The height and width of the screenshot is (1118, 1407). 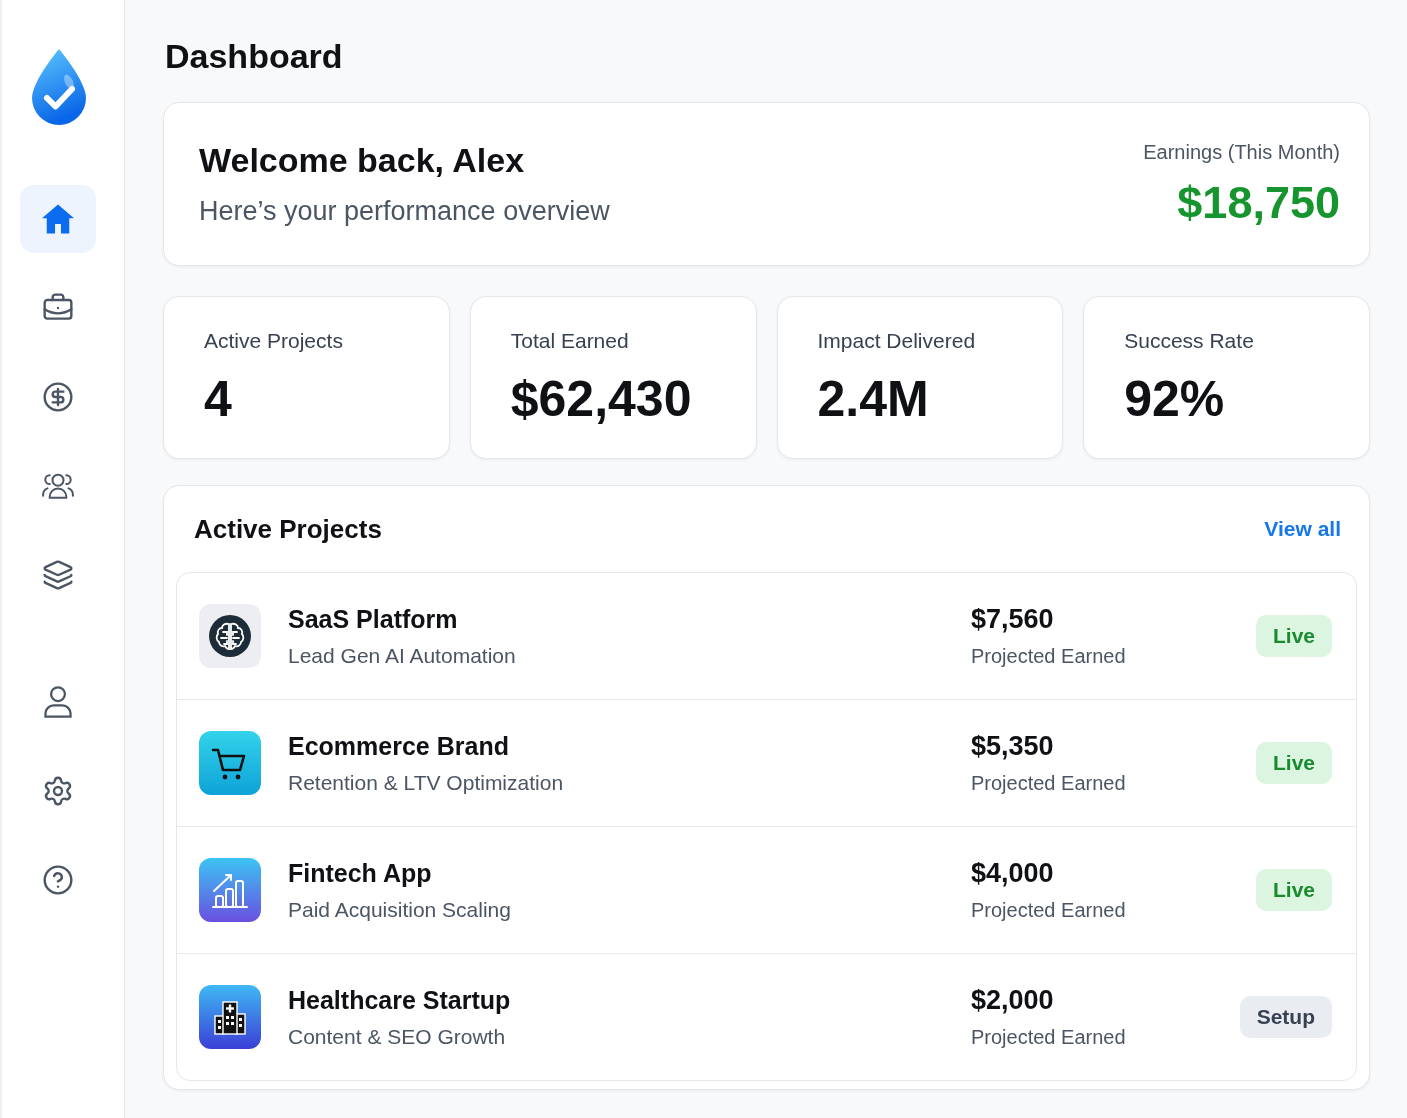 What do you see at coordinates (230, 763) in the screenshot?
I see `cart-icon` at bounding box center [230, 763].